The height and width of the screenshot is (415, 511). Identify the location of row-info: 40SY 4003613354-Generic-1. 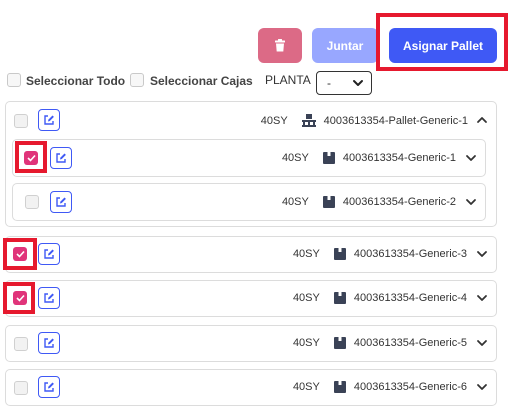
(369, 158).